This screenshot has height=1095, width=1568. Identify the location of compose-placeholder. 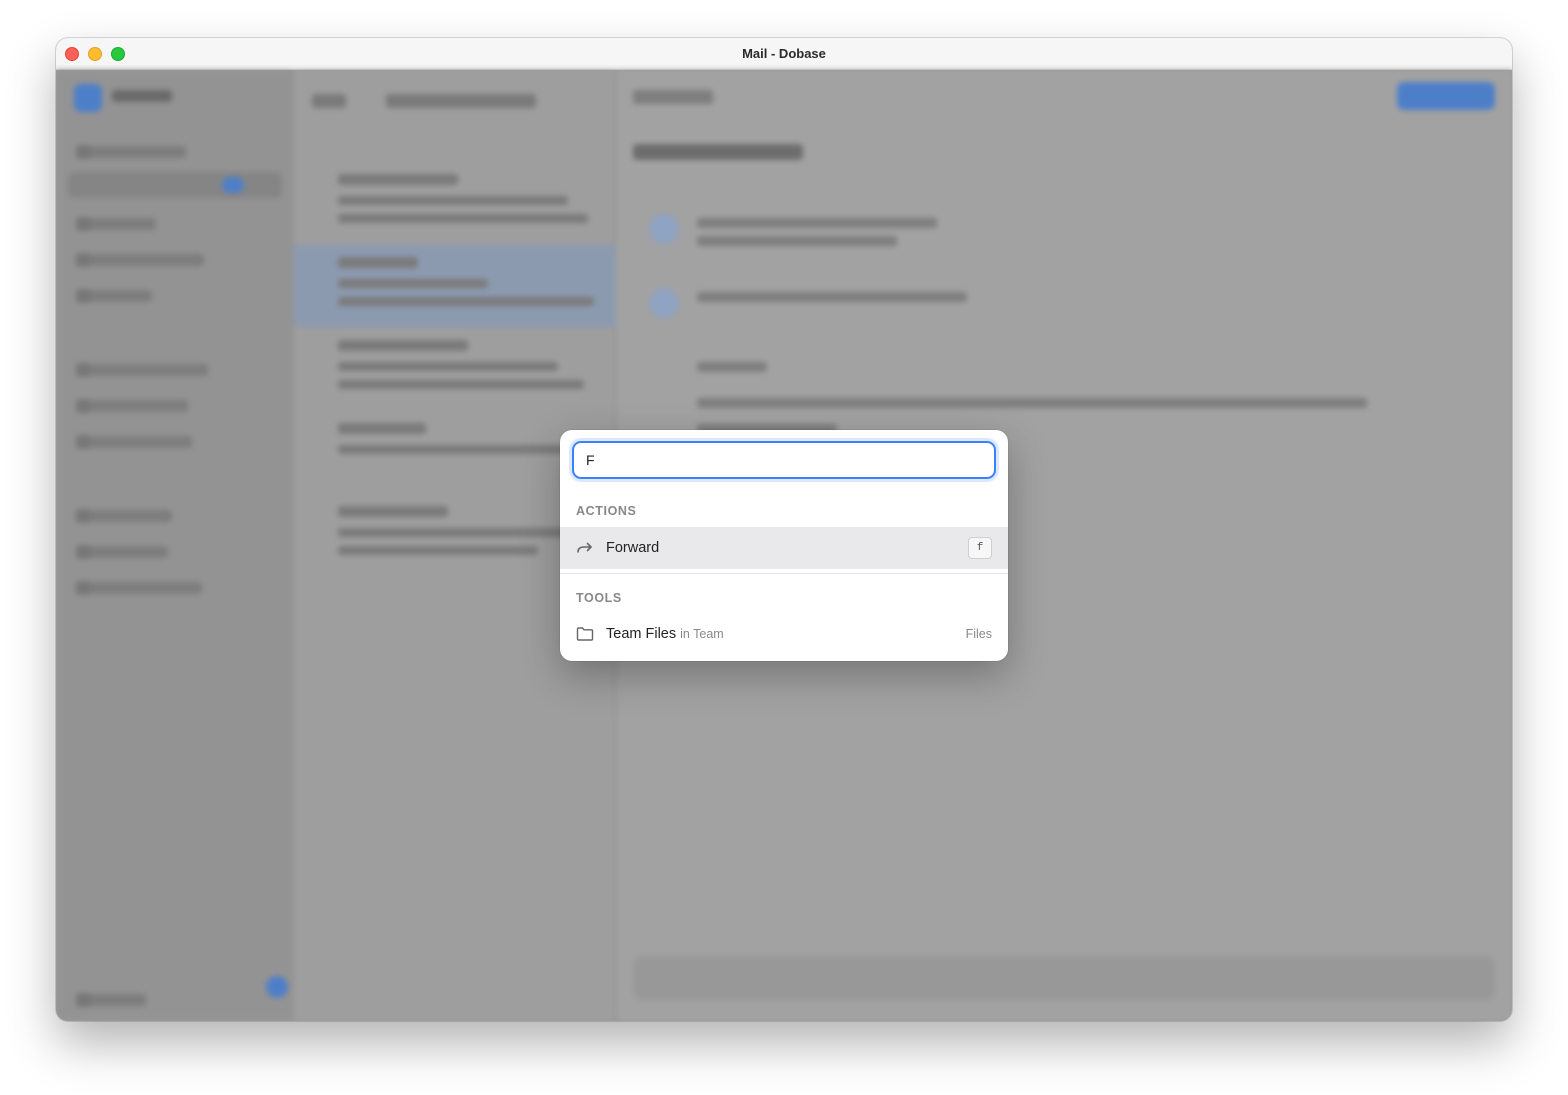
(1064, 978).